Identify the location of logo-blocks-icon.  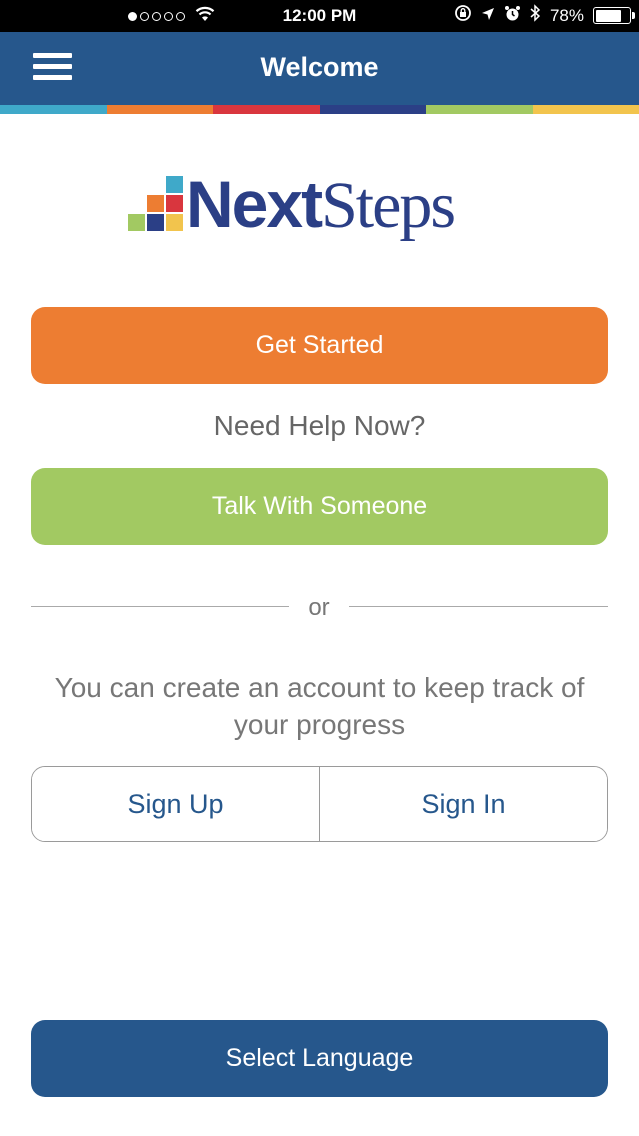
(156, 204).